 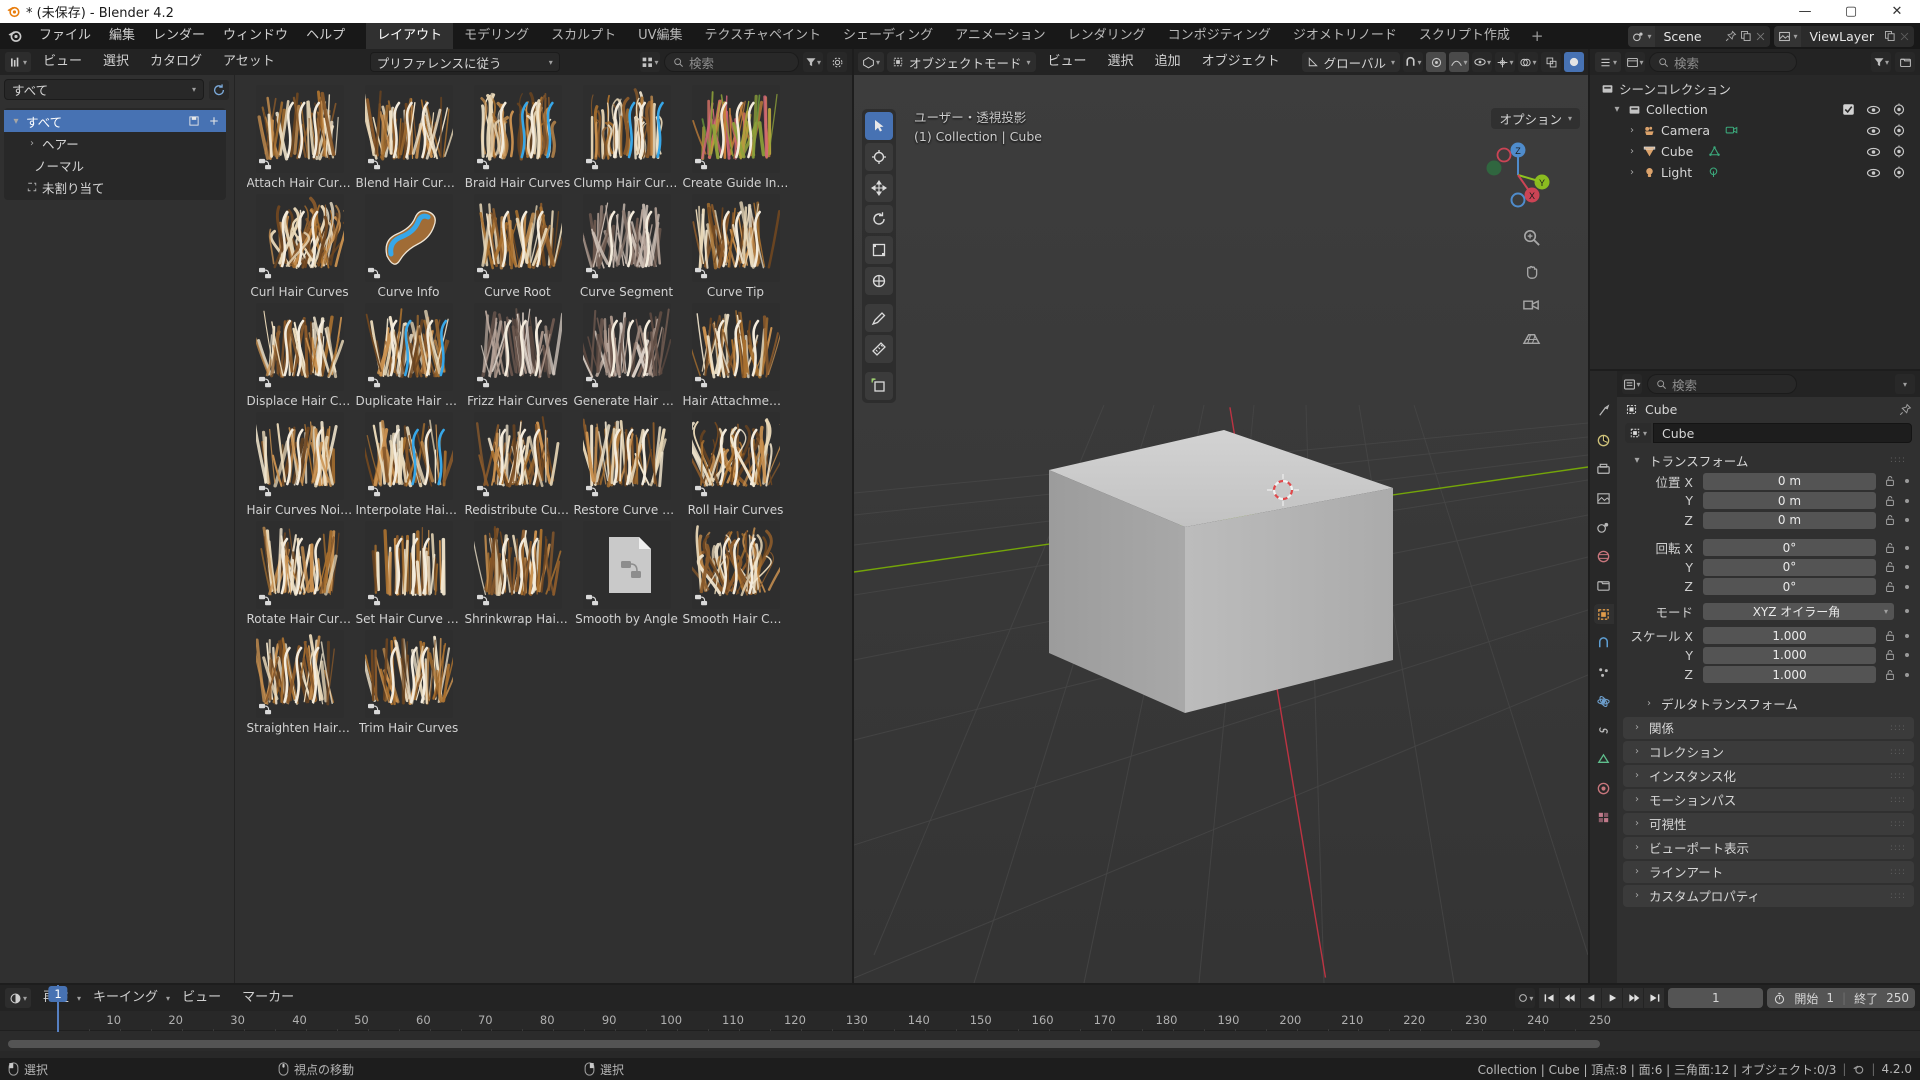 I want to click on particle-properties-tab, so click(x=1604, y=672).